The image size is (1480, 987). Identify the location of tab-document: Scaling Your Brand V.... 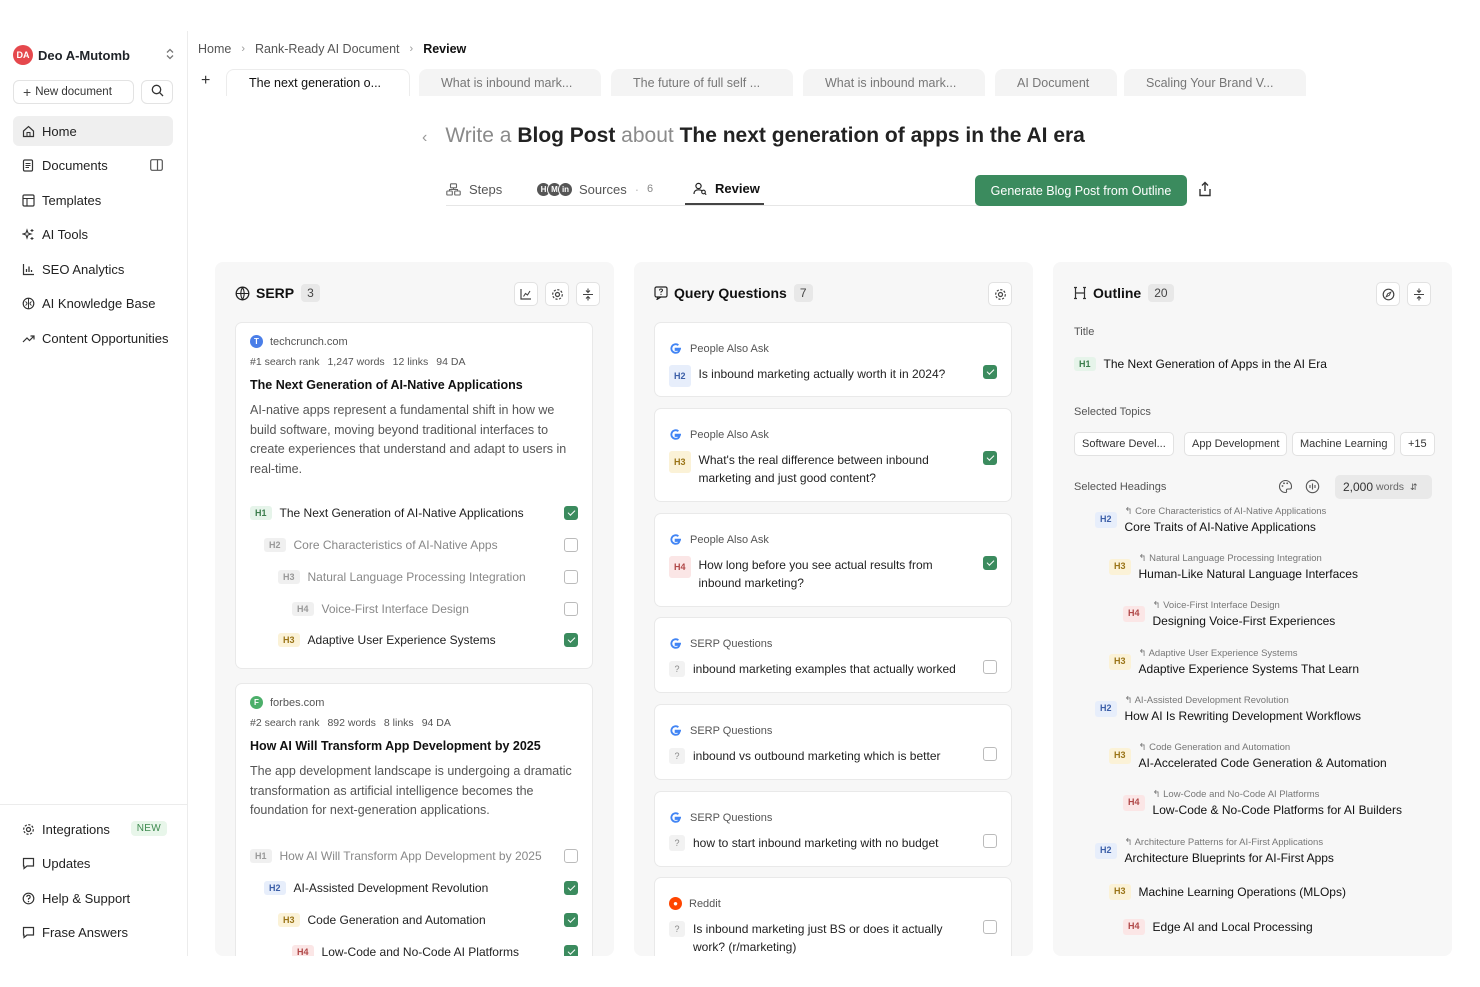
(1215, 82).